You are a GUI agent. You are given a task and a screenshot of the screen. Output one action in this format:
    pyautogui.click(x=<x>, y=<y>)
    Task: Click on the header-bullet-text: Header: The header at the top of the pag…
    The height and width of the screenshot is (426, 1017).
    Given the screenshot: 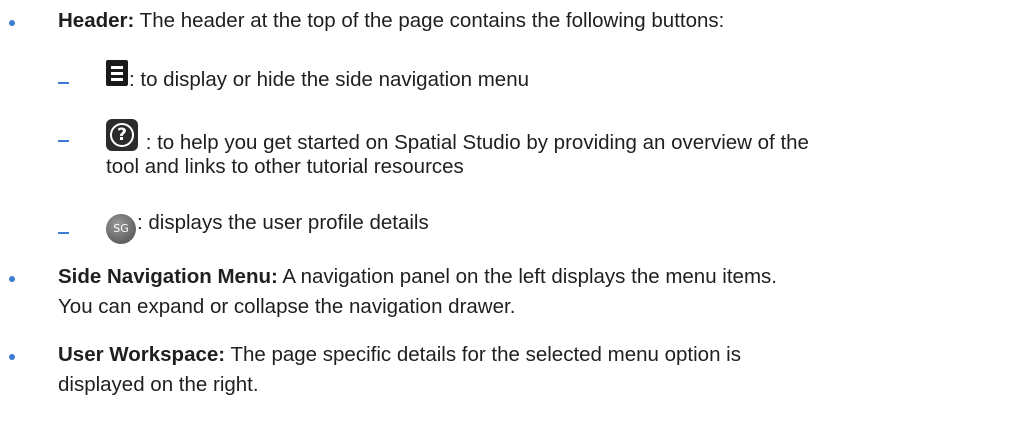 What is the action you would take?
    pyautogui.click(x=391, y=20)
    